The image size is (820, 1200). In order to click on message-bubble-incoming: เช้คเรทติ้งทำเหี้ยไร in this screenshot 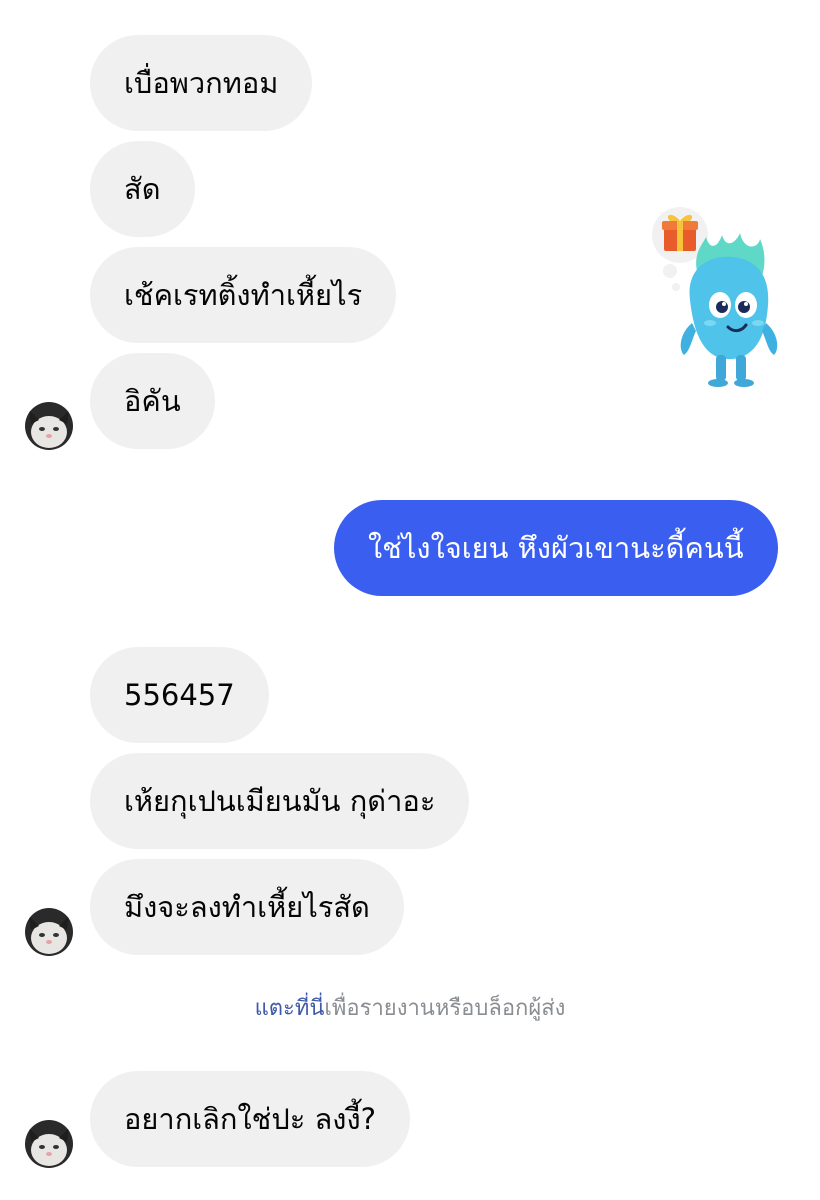, I will do `click(243, 295)`.